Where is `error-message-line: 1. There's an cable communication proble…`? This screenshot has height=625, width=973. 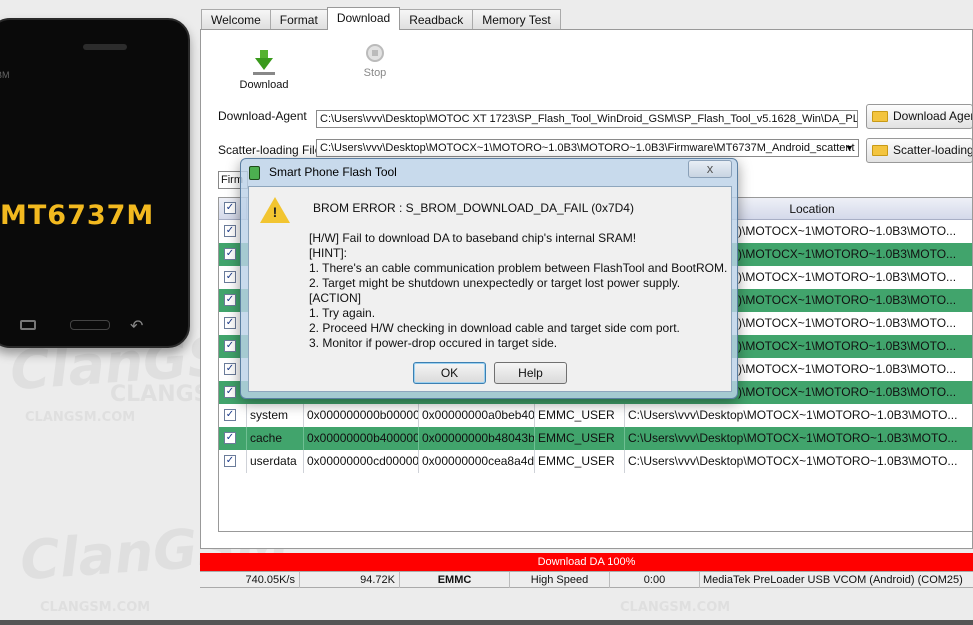 error-message-line: 1. There's an cable communication proble… is located at coordinates (518, 268).